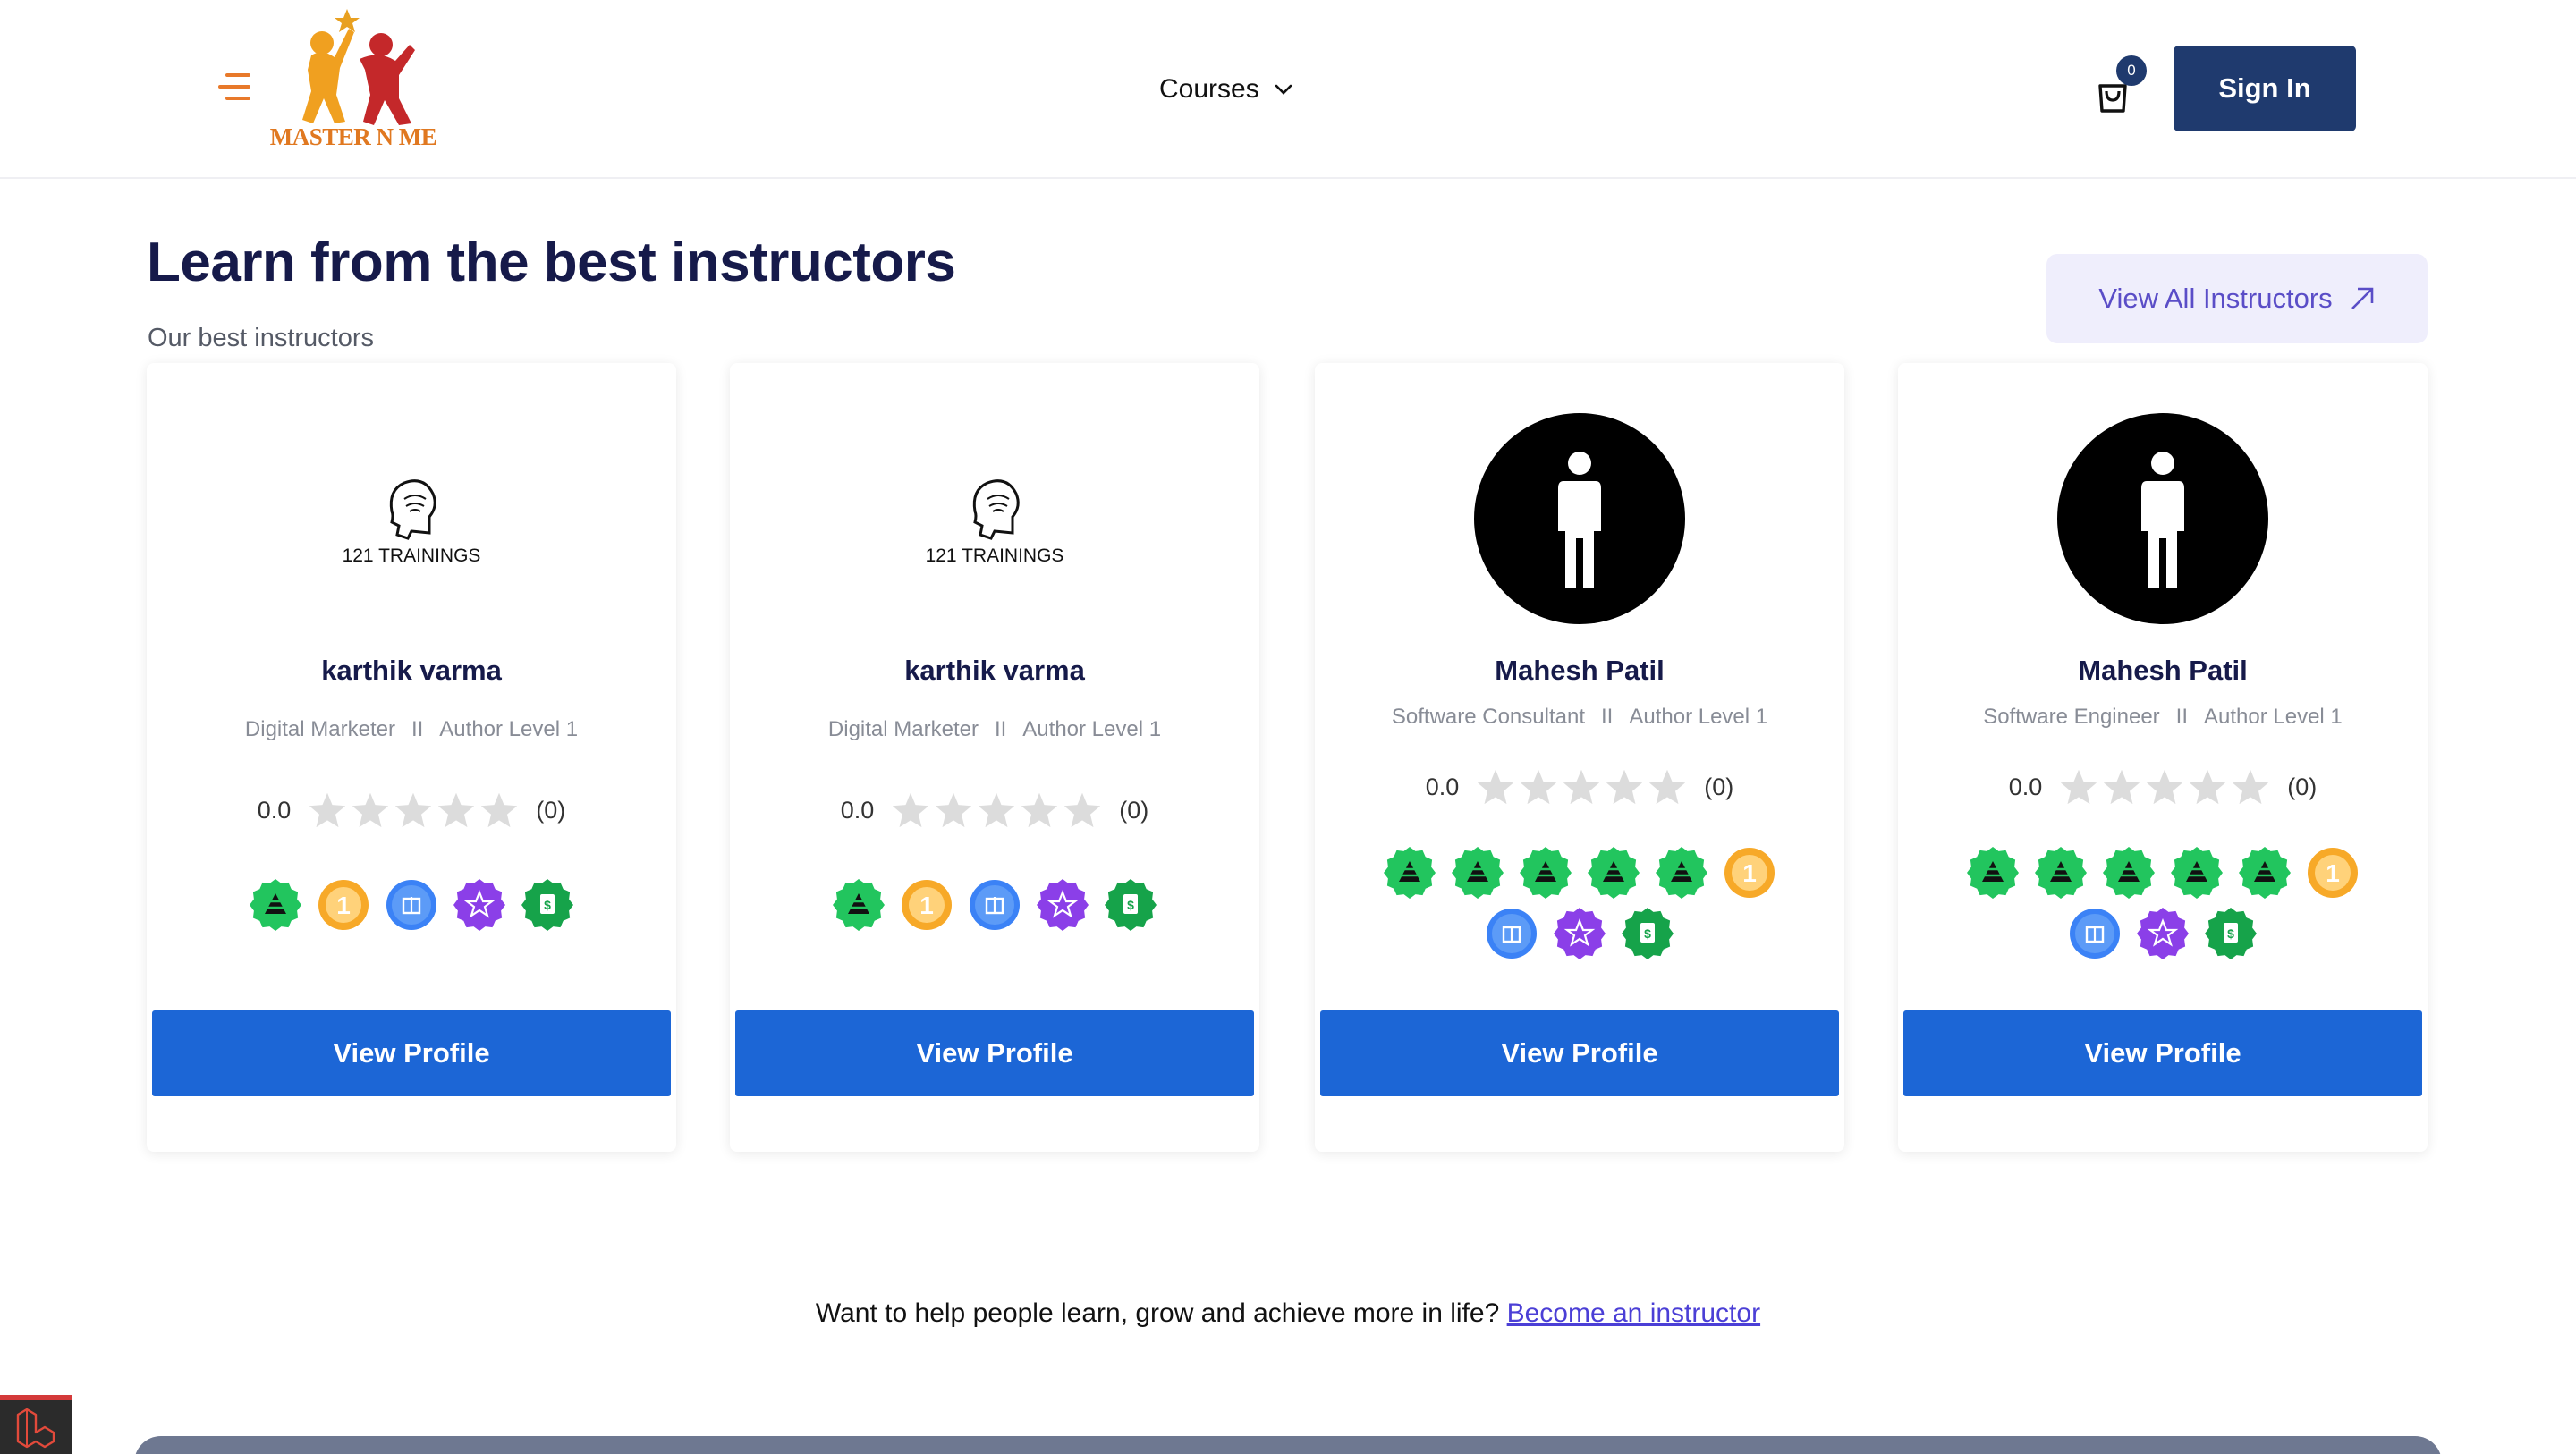  What do you see at coordinates (1209, 89) in the screenshot?
I see `courses-label: Courses` at bounding box center [1209, 89].